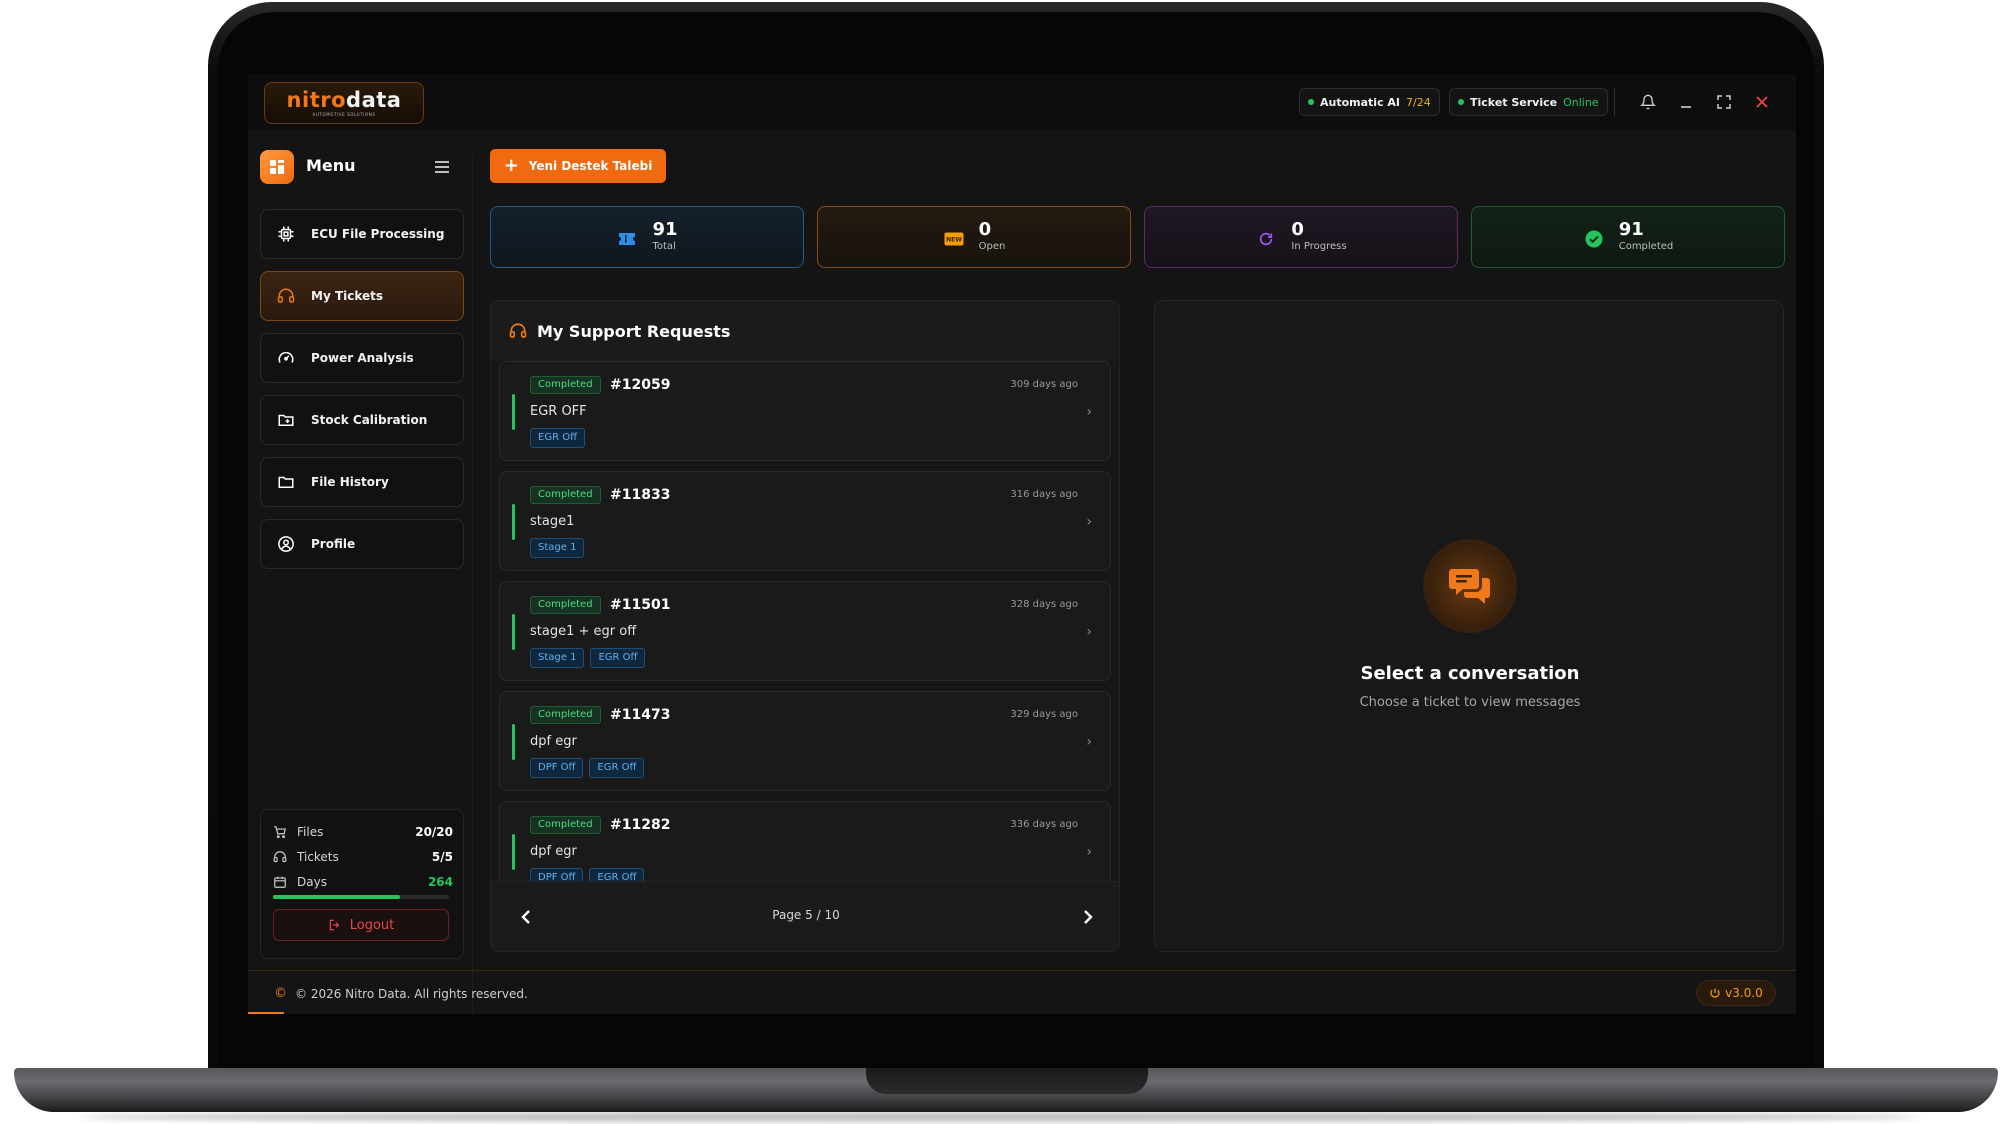 The height and width of the screenshot is (1124, 2000). I want to click on files-label: Files, so click(310, 832).